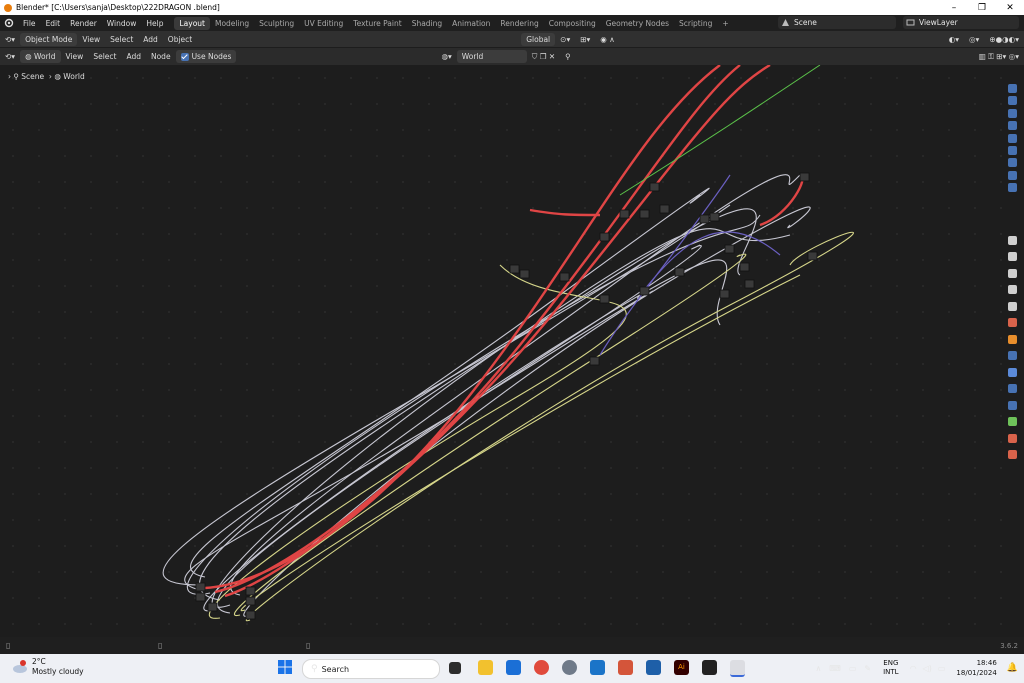 Image resolution: width=1024 pixels, height=683 pixels. What do you see at coordinates (32, 76) in the screenshot?
I see `breadcrumb-scene: Scene` at bounding box center [32, 76].